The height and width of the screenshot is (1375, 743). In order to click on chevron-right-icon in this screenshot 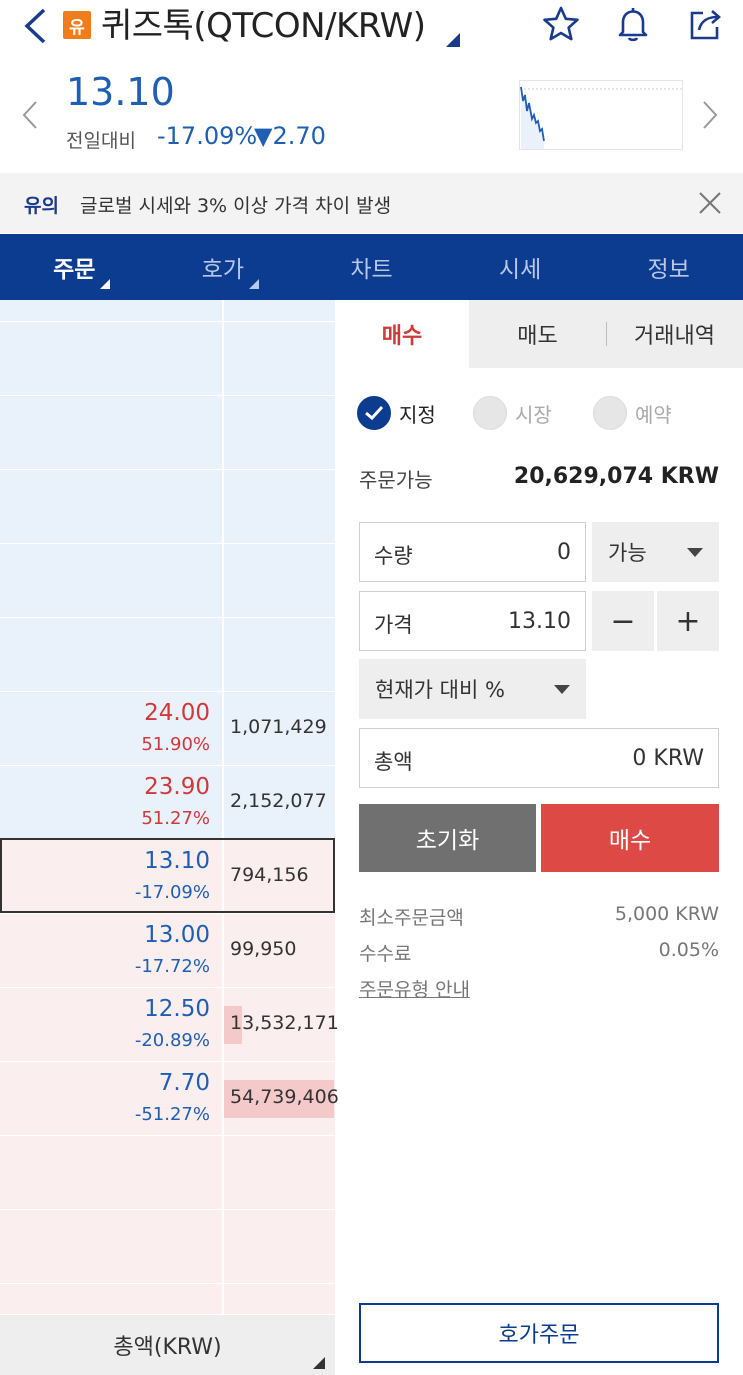, I will do `click(710, 115)`.